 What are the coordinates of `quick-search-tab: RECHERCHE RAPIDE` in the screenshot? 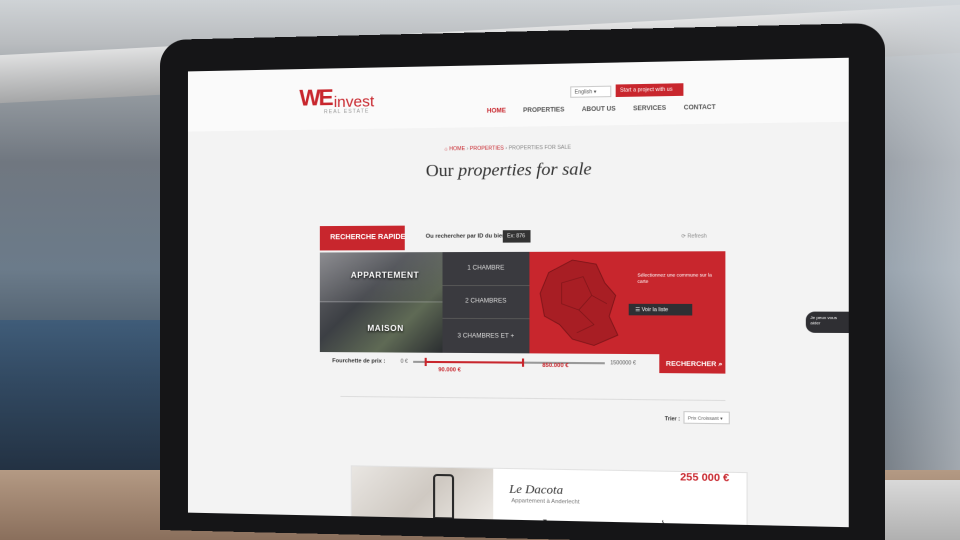 It's located at (362, 238).